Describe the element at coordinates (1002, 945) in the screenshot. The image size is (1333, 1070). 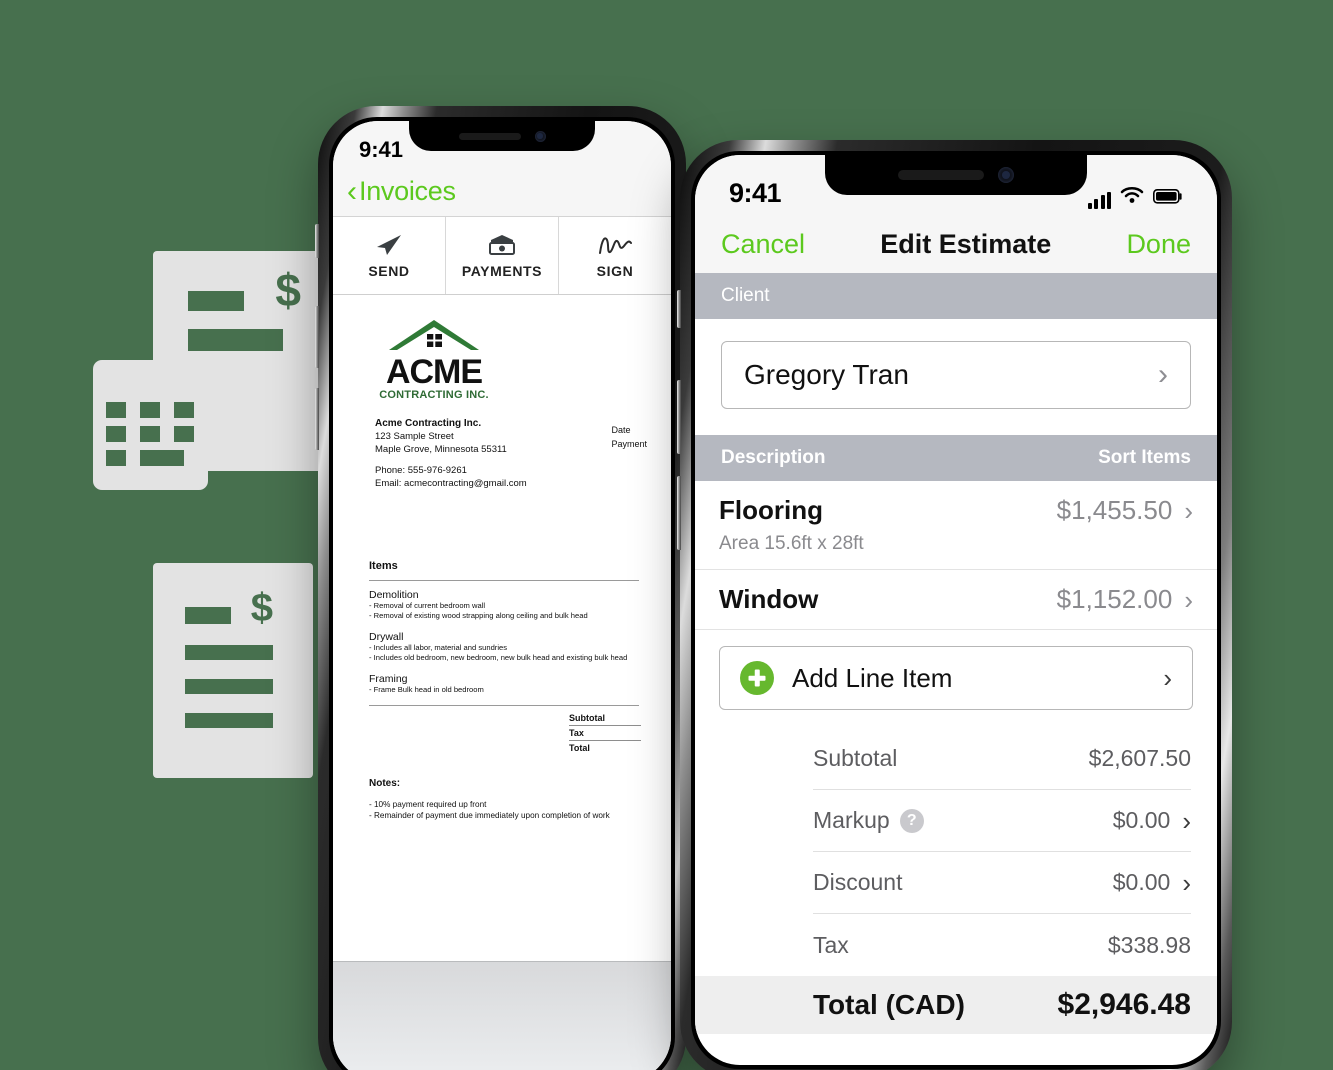
I see `totals-row-tax: Tax $338.98` at that location.